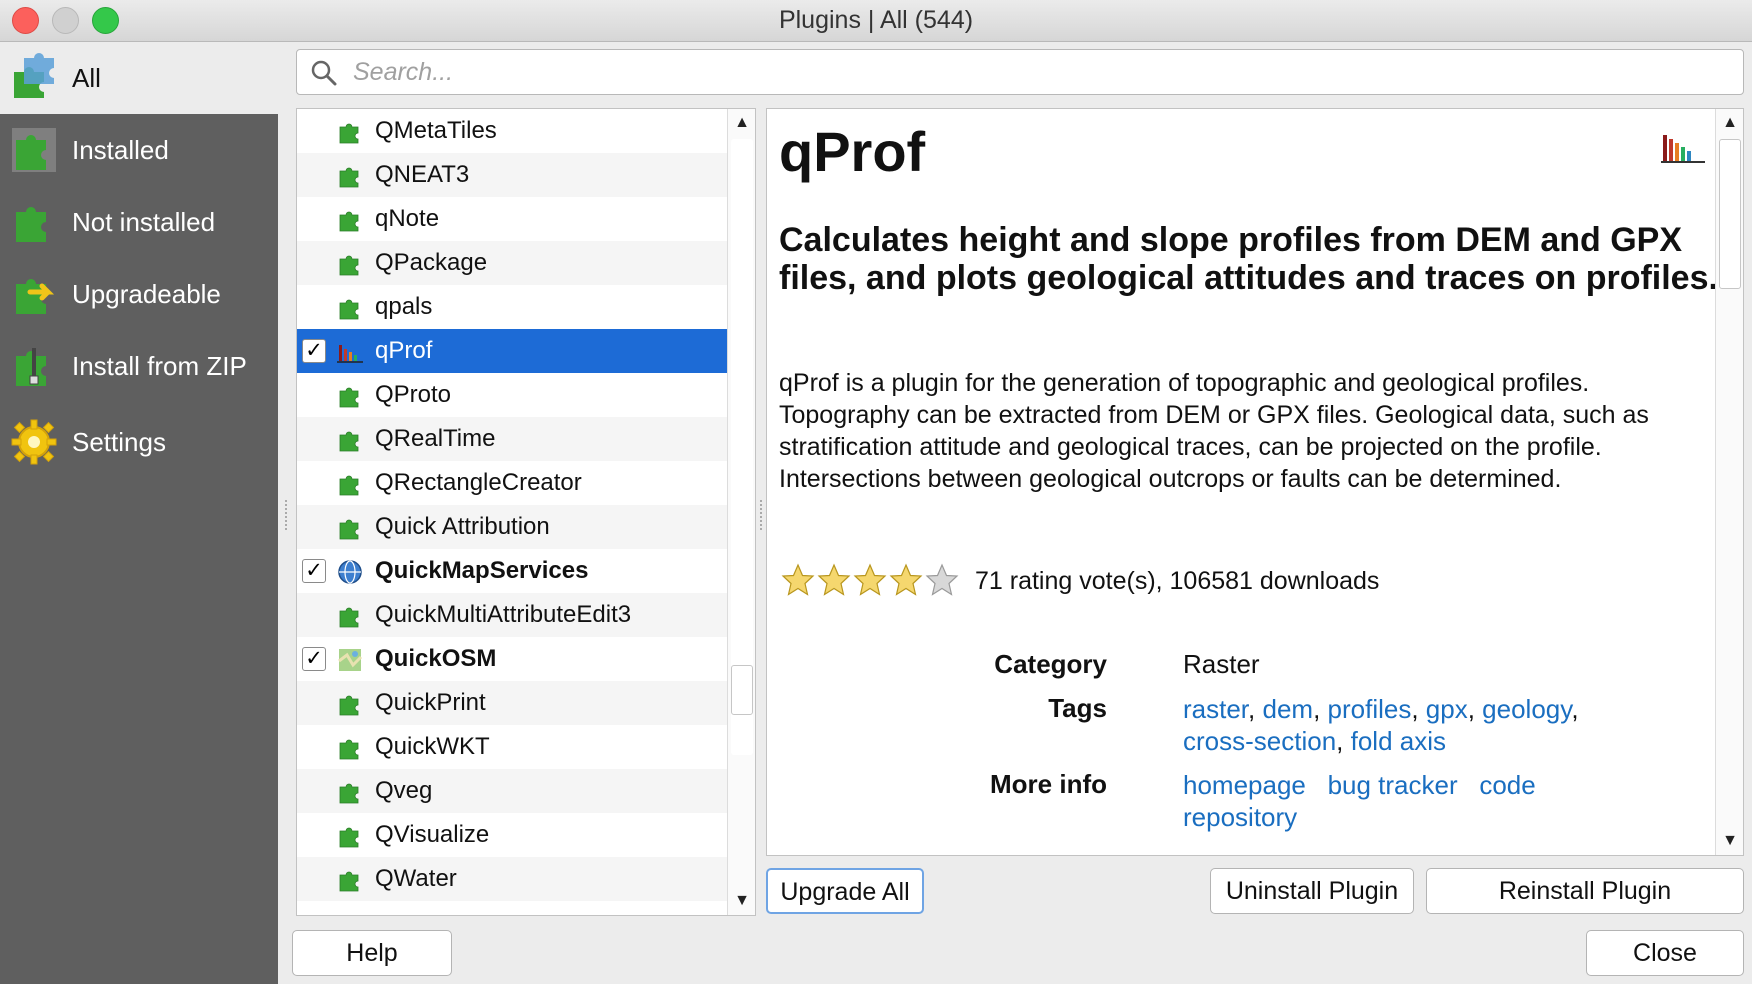 The width and height of the screenshot is (1752, 984). Describe the element at coordinates (513, 307) in the screenshot. I see `plugin-list-item: qpals` at that location.